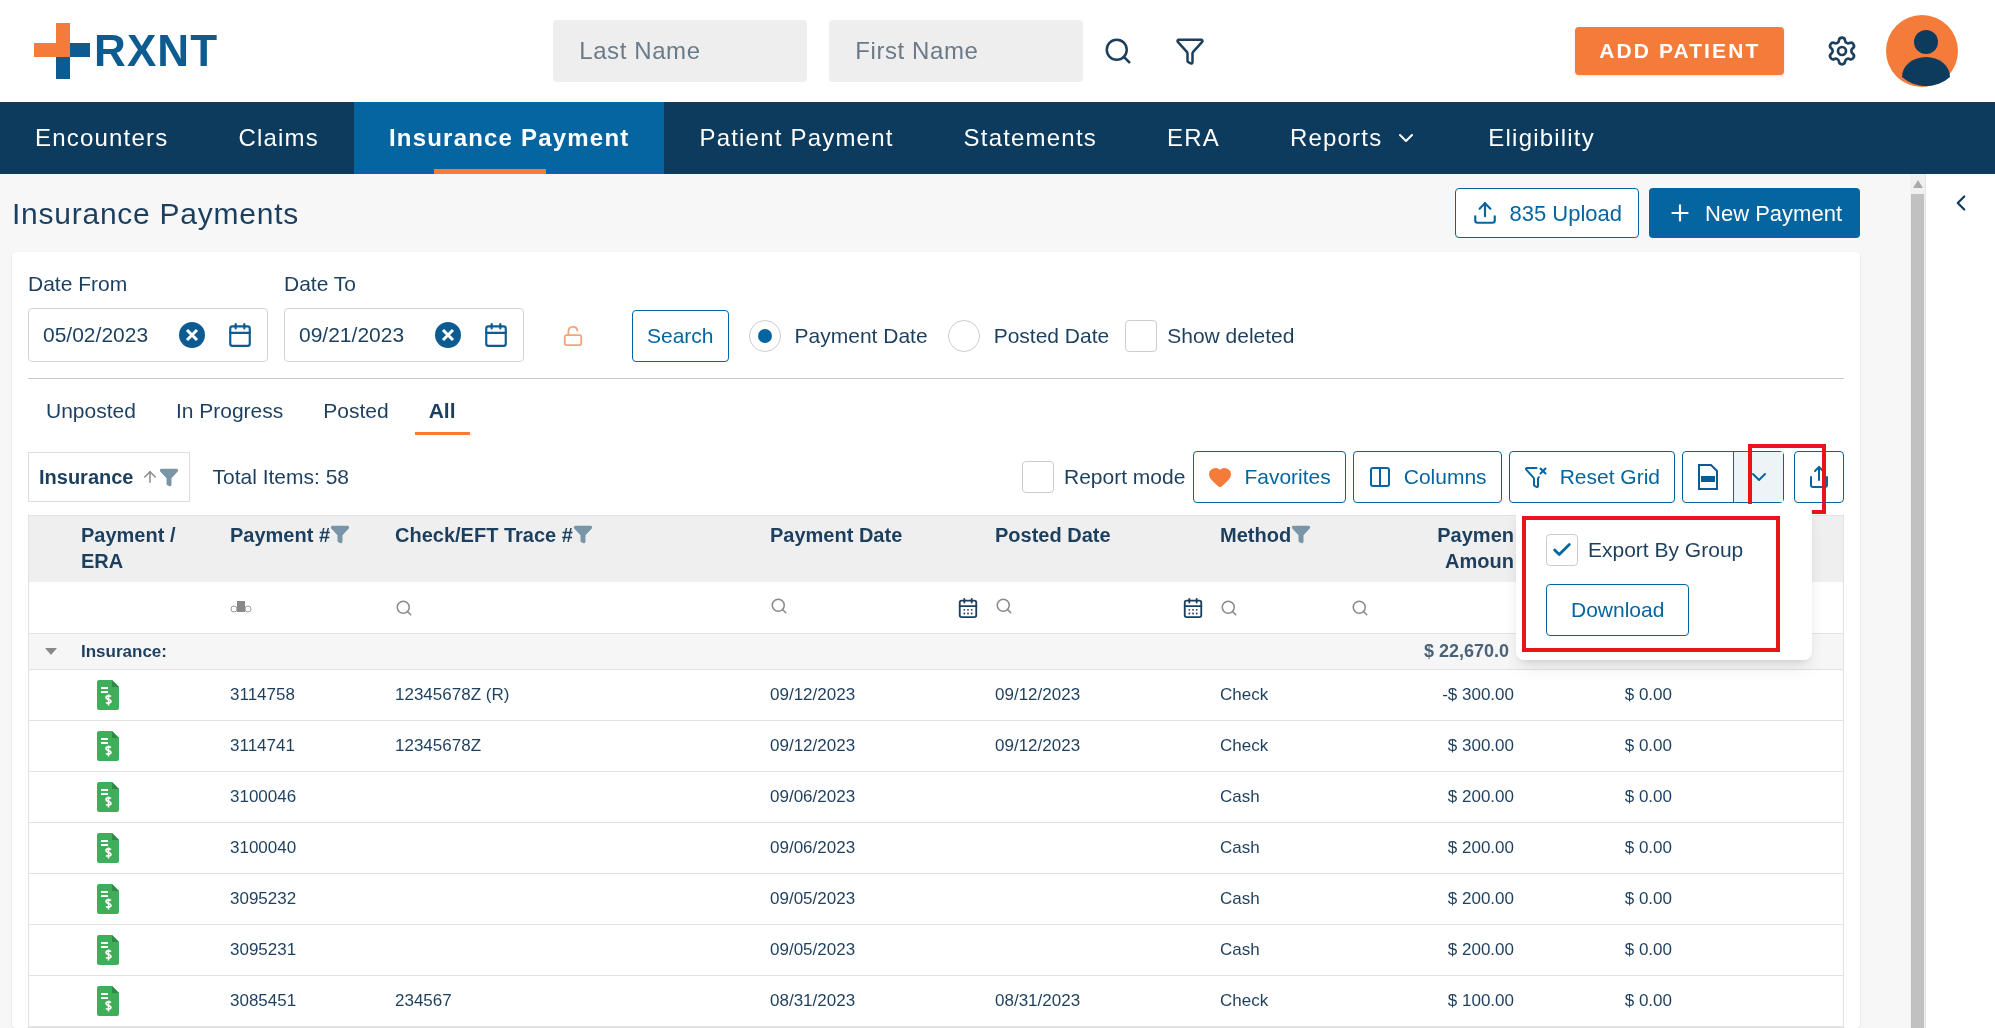  What do you see at coordinates (1051, 335) in the screenshot?
I see `radio-label: Posted Date` at bounding box center [1051, 335].